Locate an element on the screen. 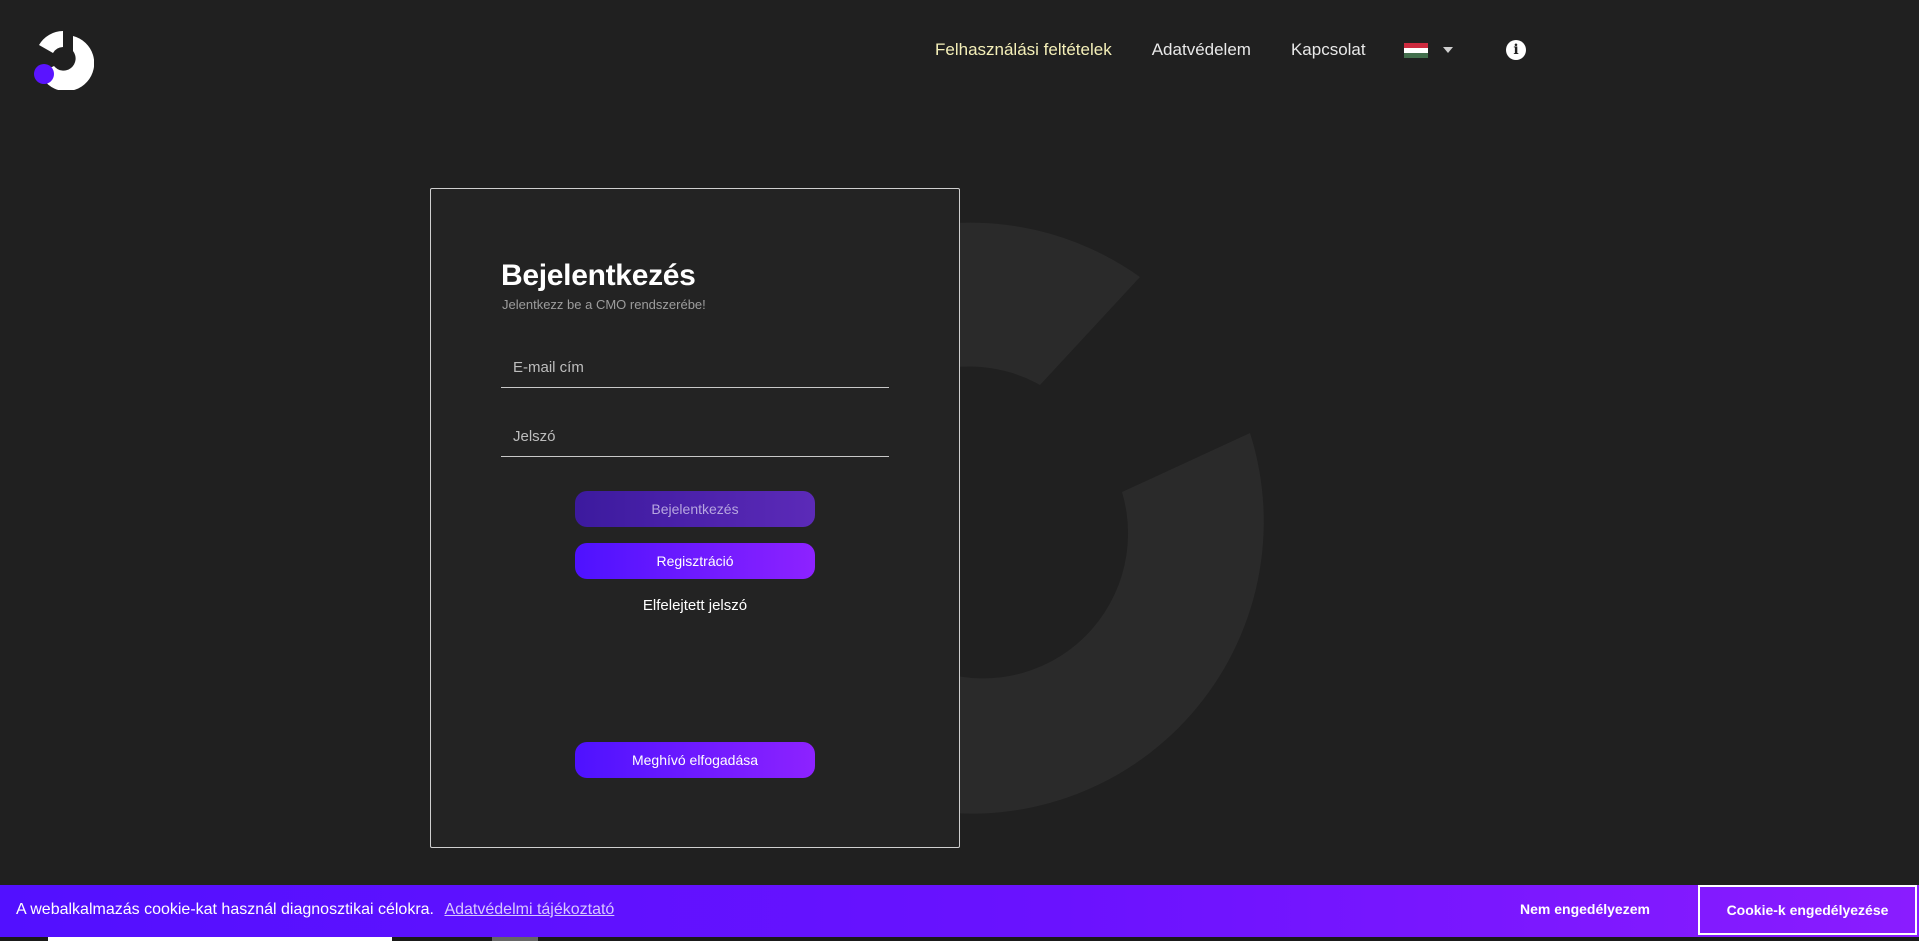 The height and width of the screenshot is (941, 1919). email-field is located at coordinates (695, 367).